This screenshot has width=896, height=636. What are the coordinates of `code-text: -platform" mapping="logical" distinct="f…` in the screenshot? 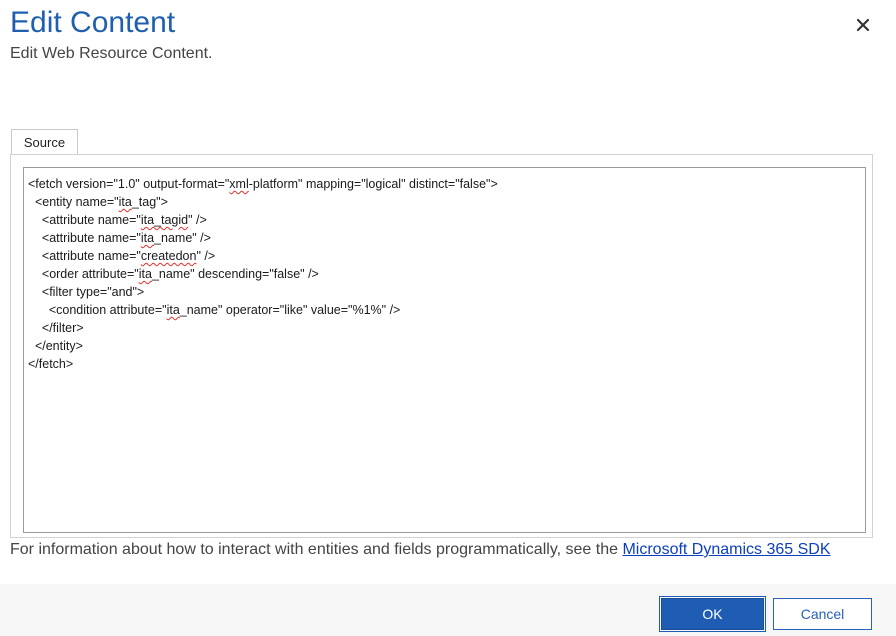 It's located at (373, 184).